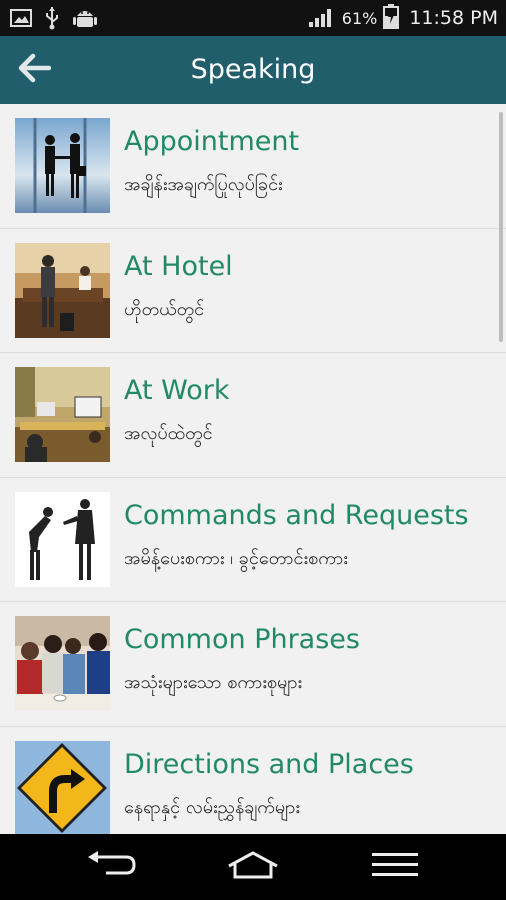 The width and height of the screenshot is (506, 900). Describe the element at coordinates (253, 18) in the screenshot. I see `status-bar: 61% 11:58 PM` at that location.